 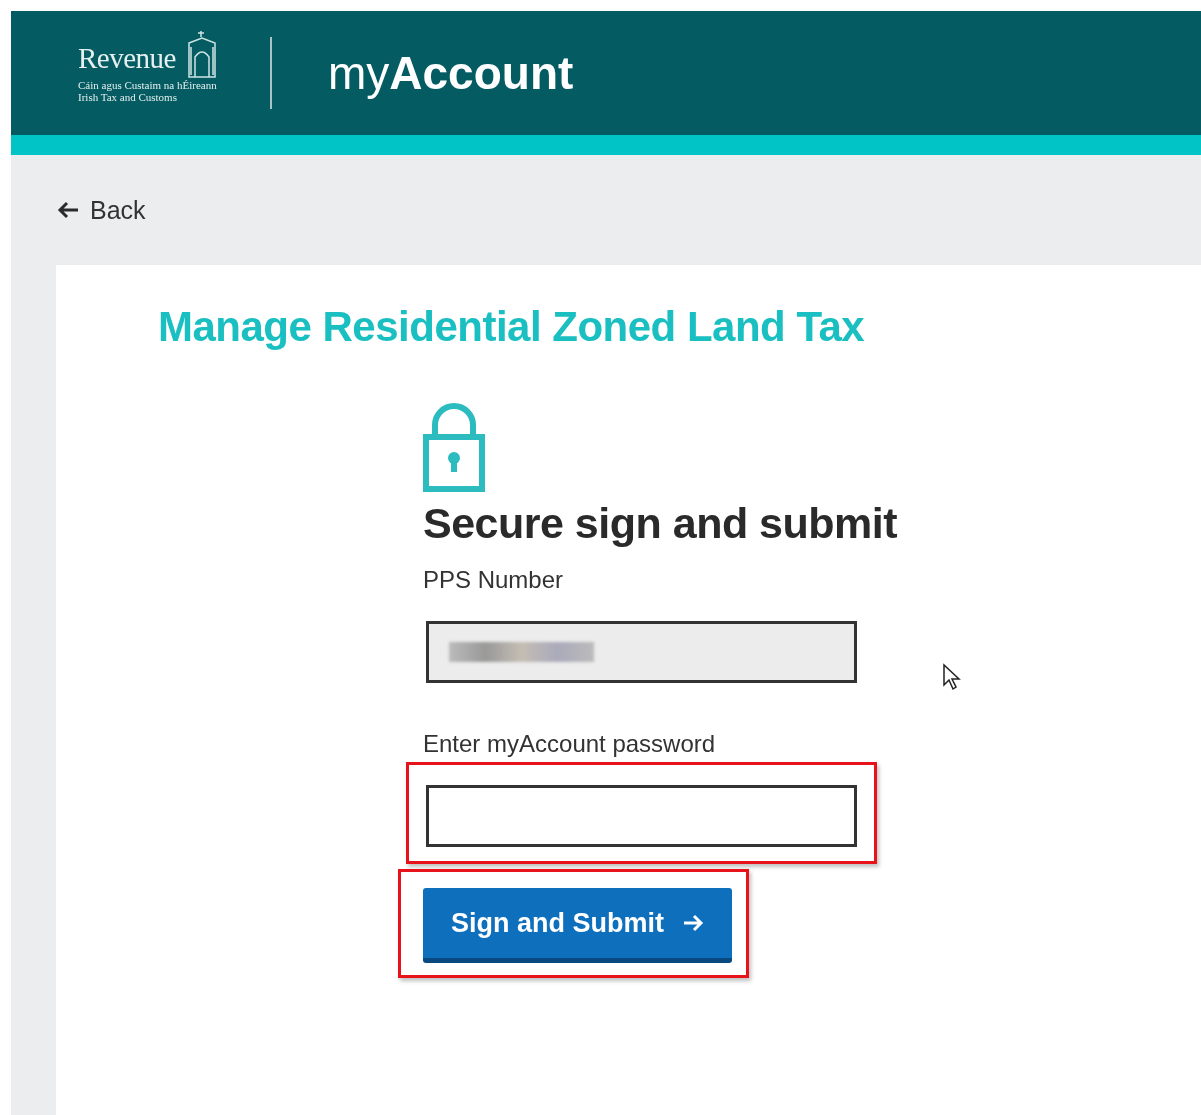 I want to click on logo-subtitle: Cáin agus Custaim na hÉireann, so click(x=148, y=85).